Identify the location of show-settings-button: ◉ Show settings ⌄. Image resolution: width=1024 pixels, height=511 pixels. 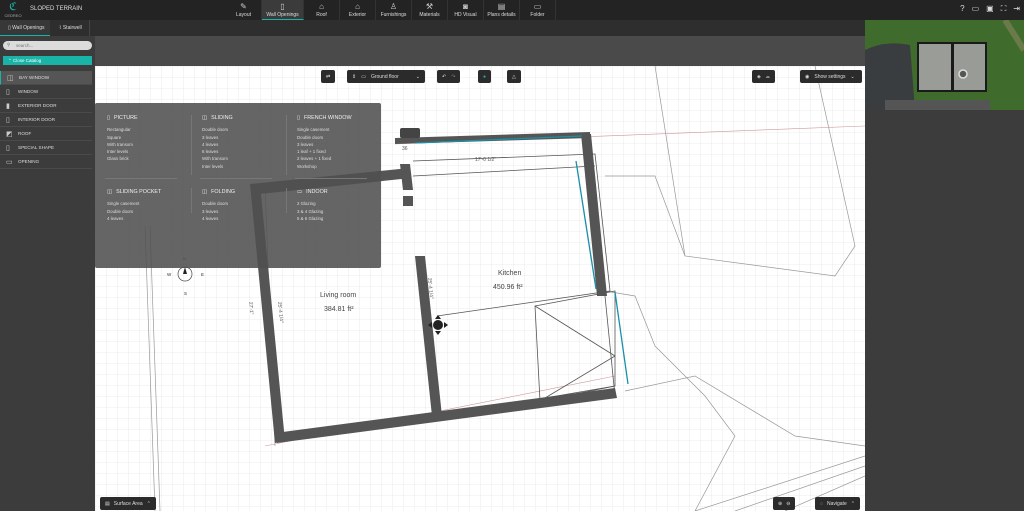
(831, 76).